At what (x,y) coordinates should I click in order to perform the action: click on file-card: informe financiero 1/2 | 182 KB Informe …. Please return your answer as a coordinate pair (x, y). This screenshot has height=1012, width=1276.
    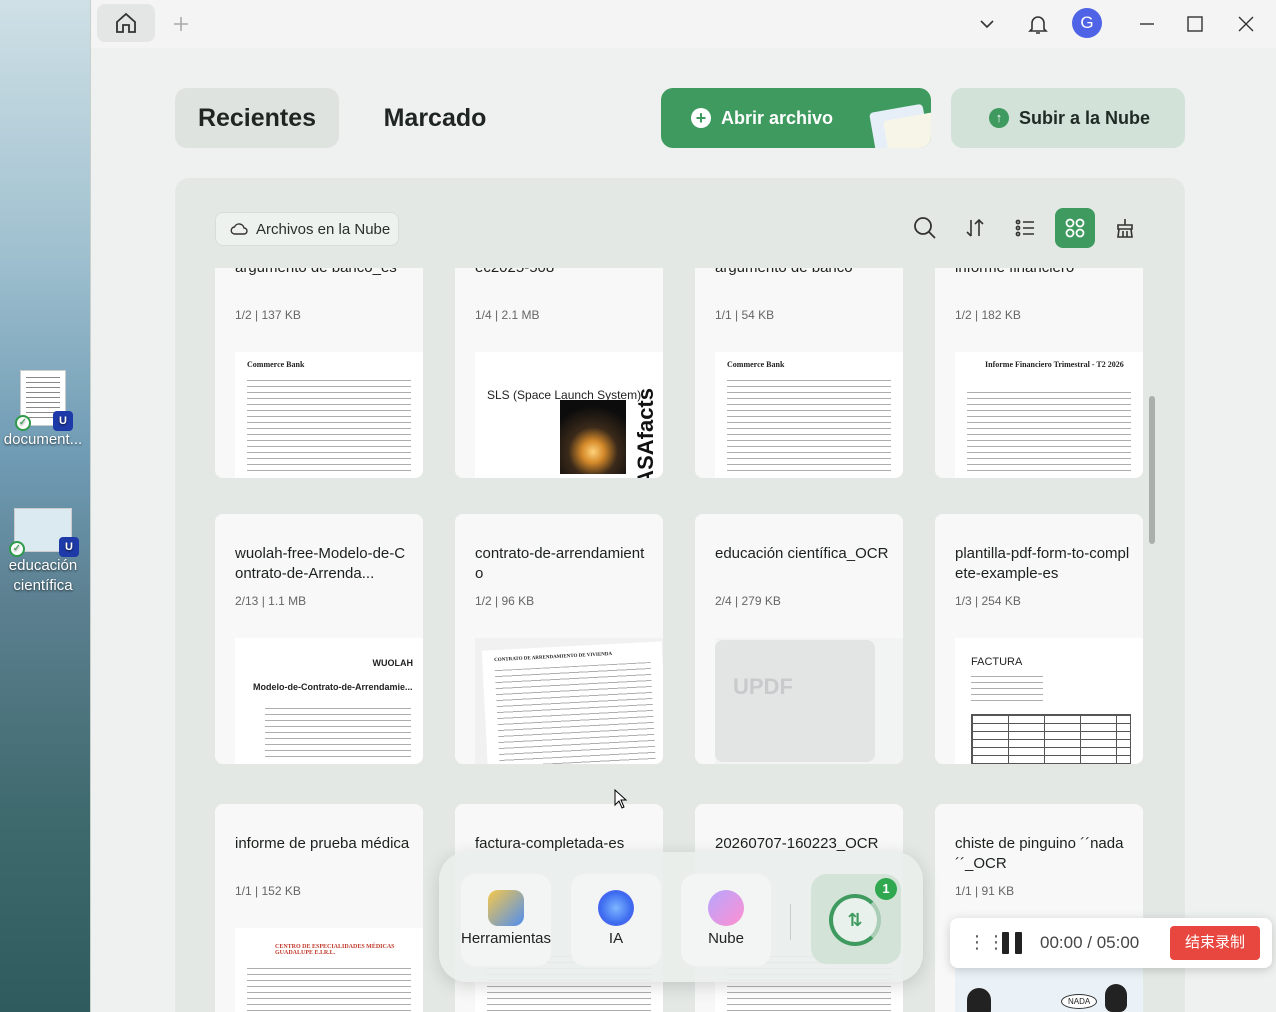
    Looking at the image, I should click on (1039, 373).